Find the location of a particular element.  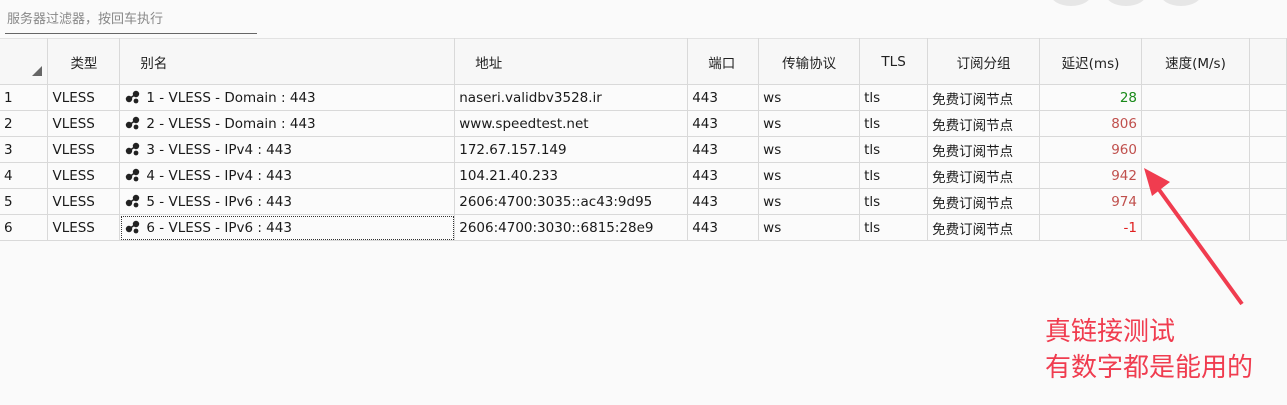

annotation-line-2: 有数字都是能用的 is located at coordinates (1149, 368).